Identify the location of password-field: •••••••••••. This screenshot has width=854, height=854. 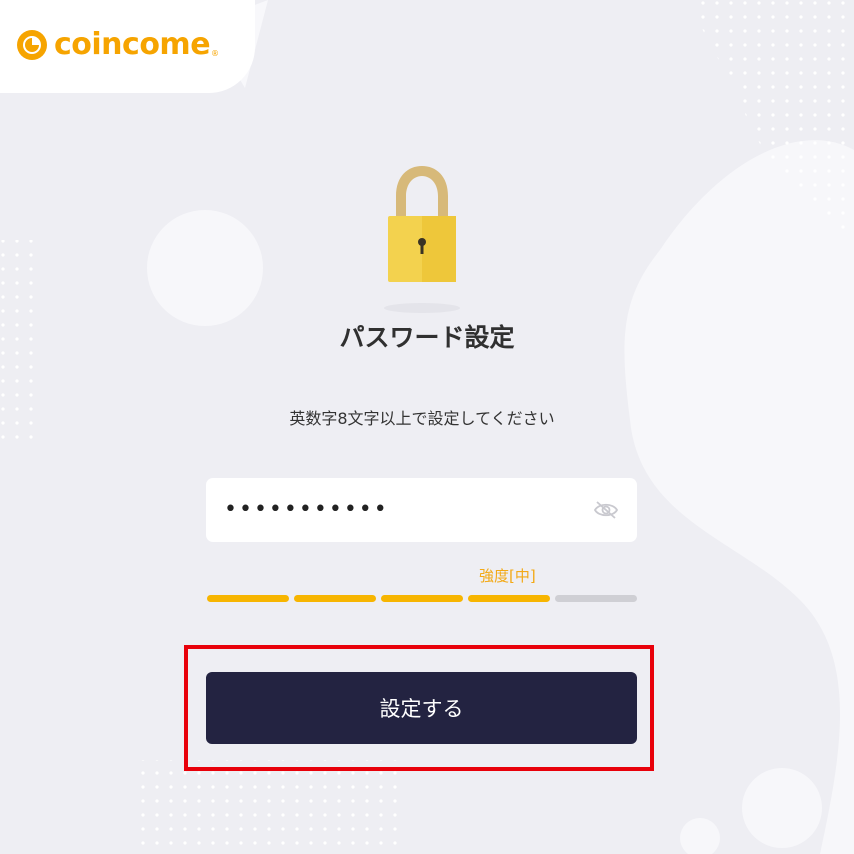
(421, 510).